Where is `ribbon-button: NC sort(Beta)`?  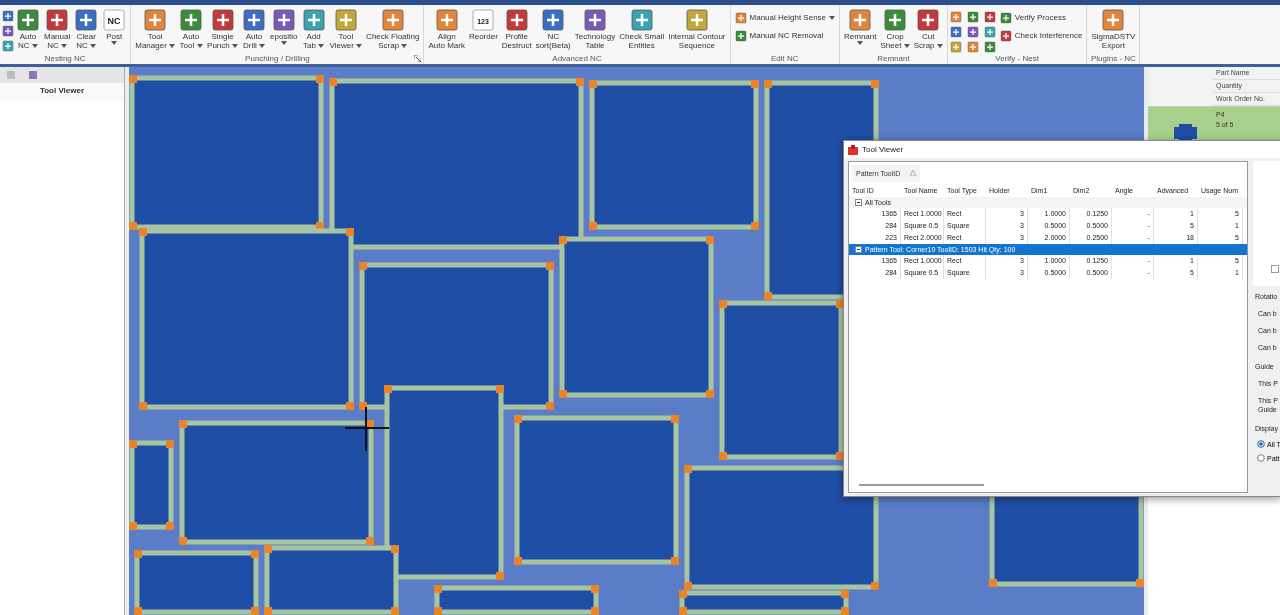
ribbon-button: NC sort(Beta) is located at coordinates (553, 28).